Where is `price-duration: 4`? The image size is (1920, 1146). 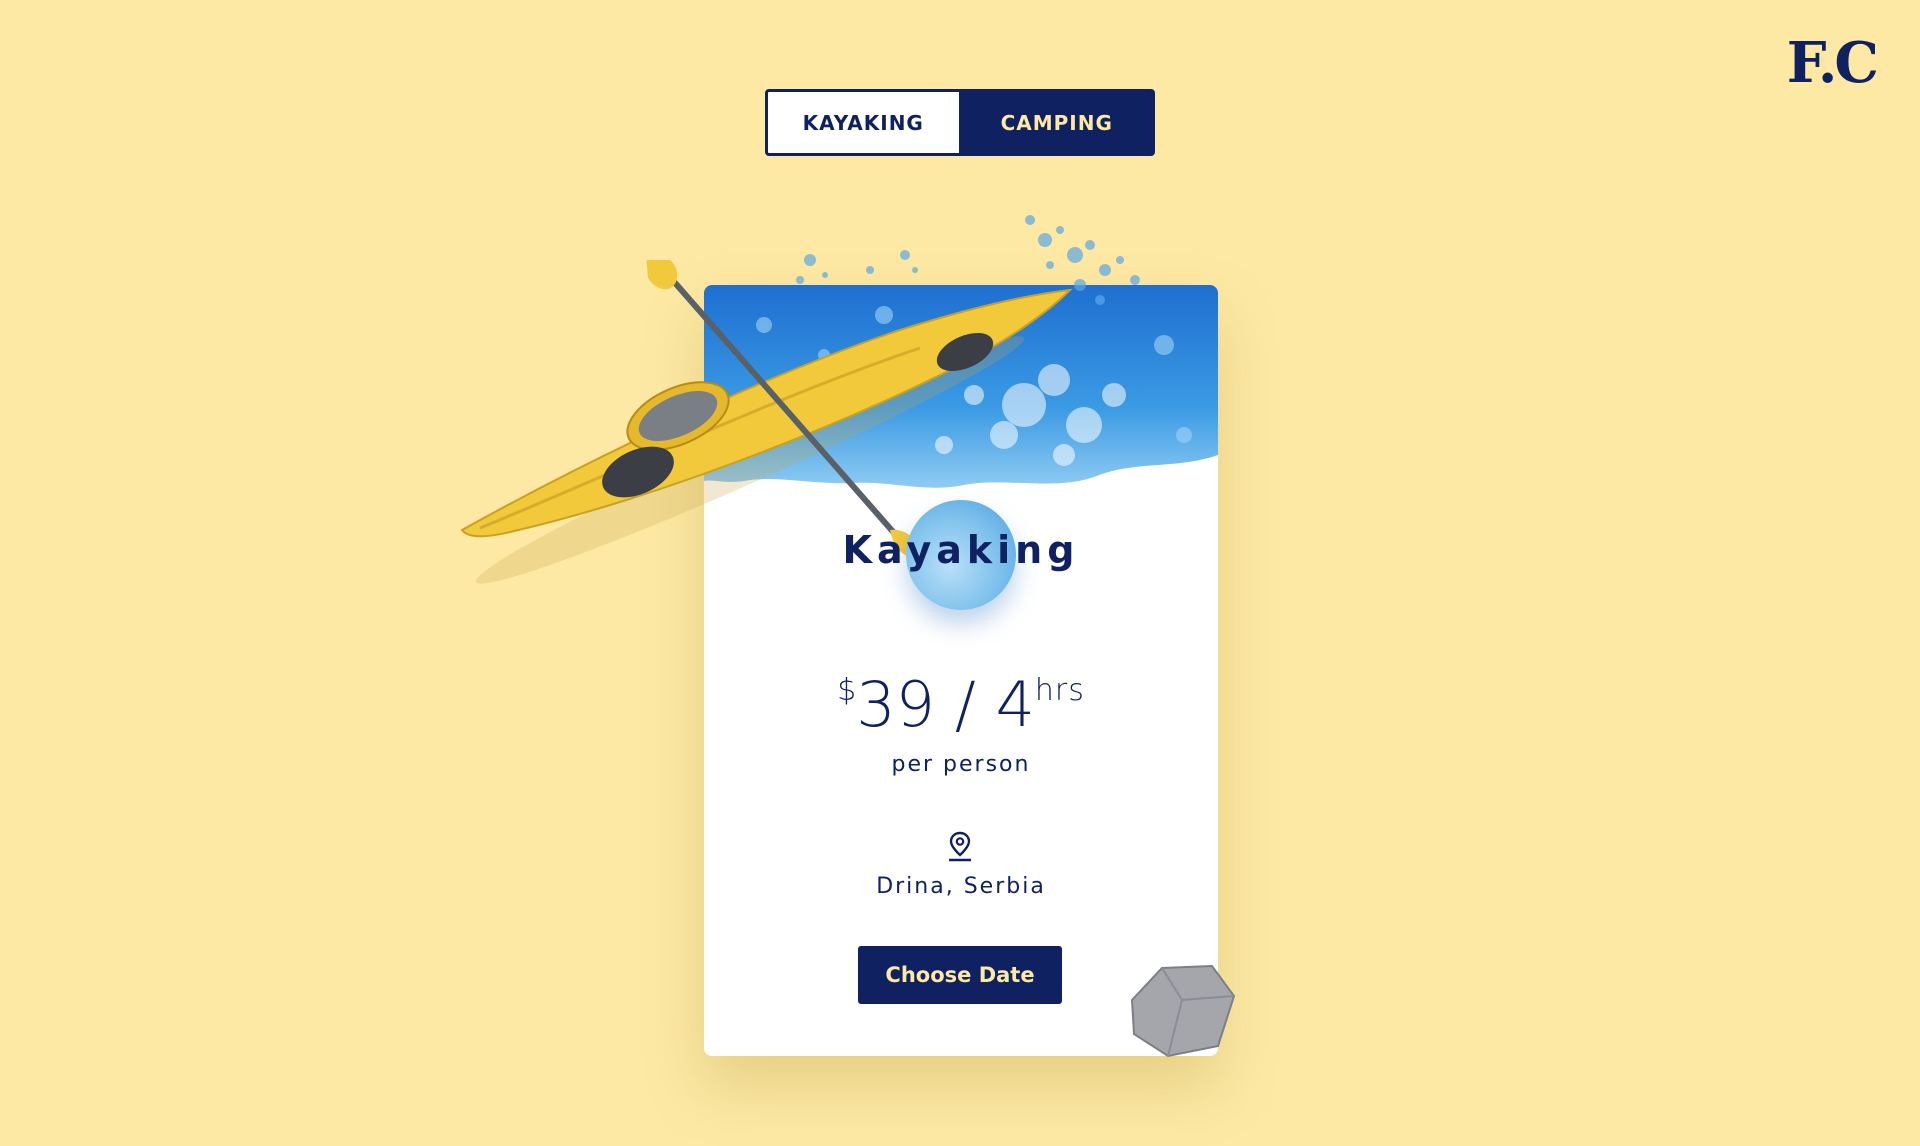
price-duration: 4 is located at coordinates (1015, 704).